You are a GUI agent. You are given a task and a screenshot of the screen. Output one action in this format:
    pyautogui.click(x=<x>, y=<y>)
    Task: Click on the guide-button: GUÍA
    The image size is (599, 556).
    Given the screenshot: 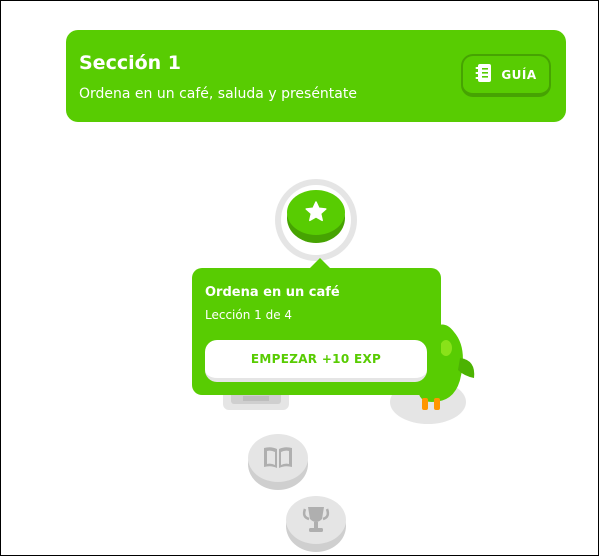 What is the action you would take?
    pyautogui.click(x=506, y=75)
    